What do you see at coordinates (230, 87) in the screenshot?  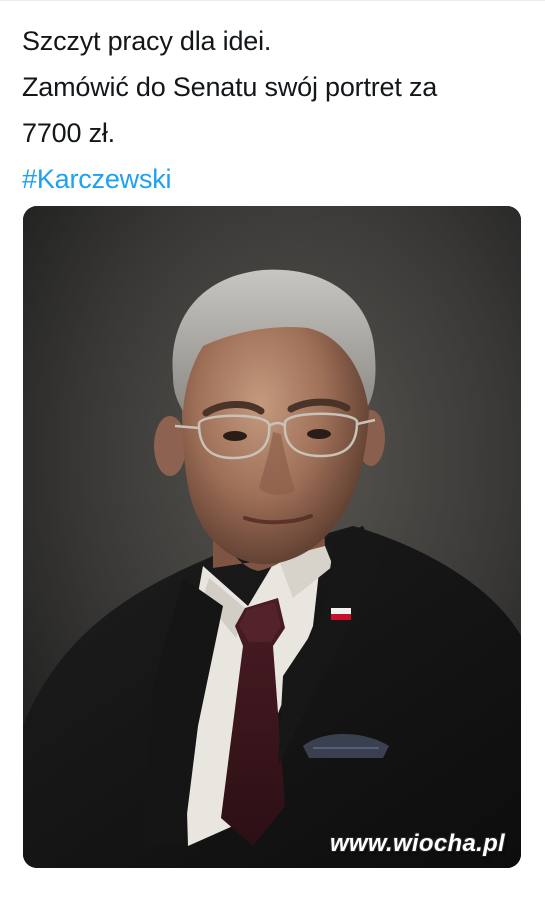 I see `tweet-line-2: Zamówić do Senatu swój portret za` at bounding box center [230, 87].